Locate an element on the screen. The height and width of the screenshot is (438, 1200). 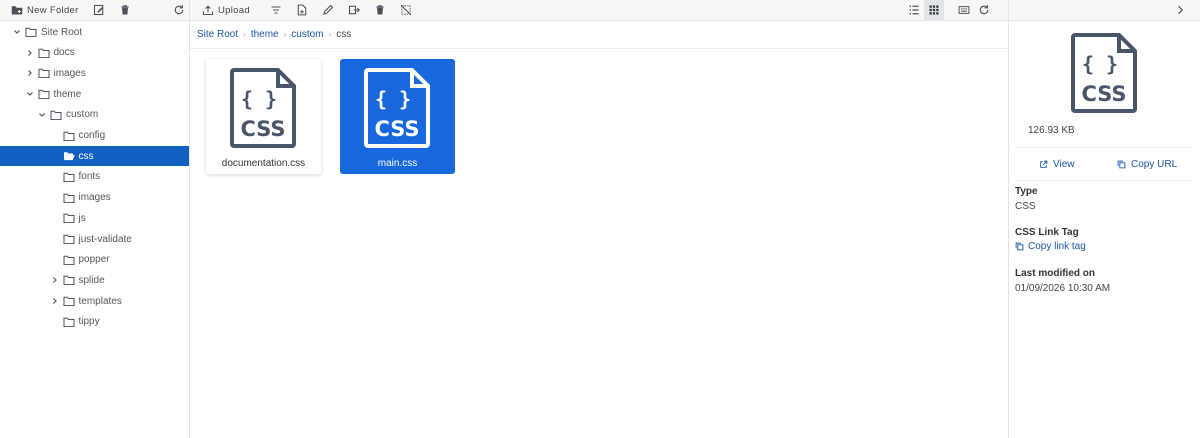
tree-item-tippy: tippy is located at coordinates (94, 322).